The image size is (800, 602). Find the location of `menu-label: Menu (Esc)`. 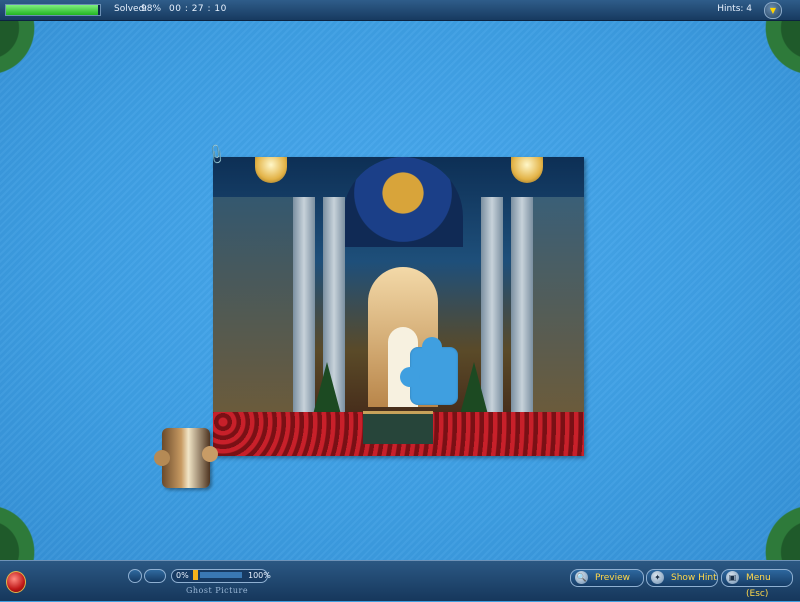

menu-label: Menu (Esc) is located at coordinates (758, 586).